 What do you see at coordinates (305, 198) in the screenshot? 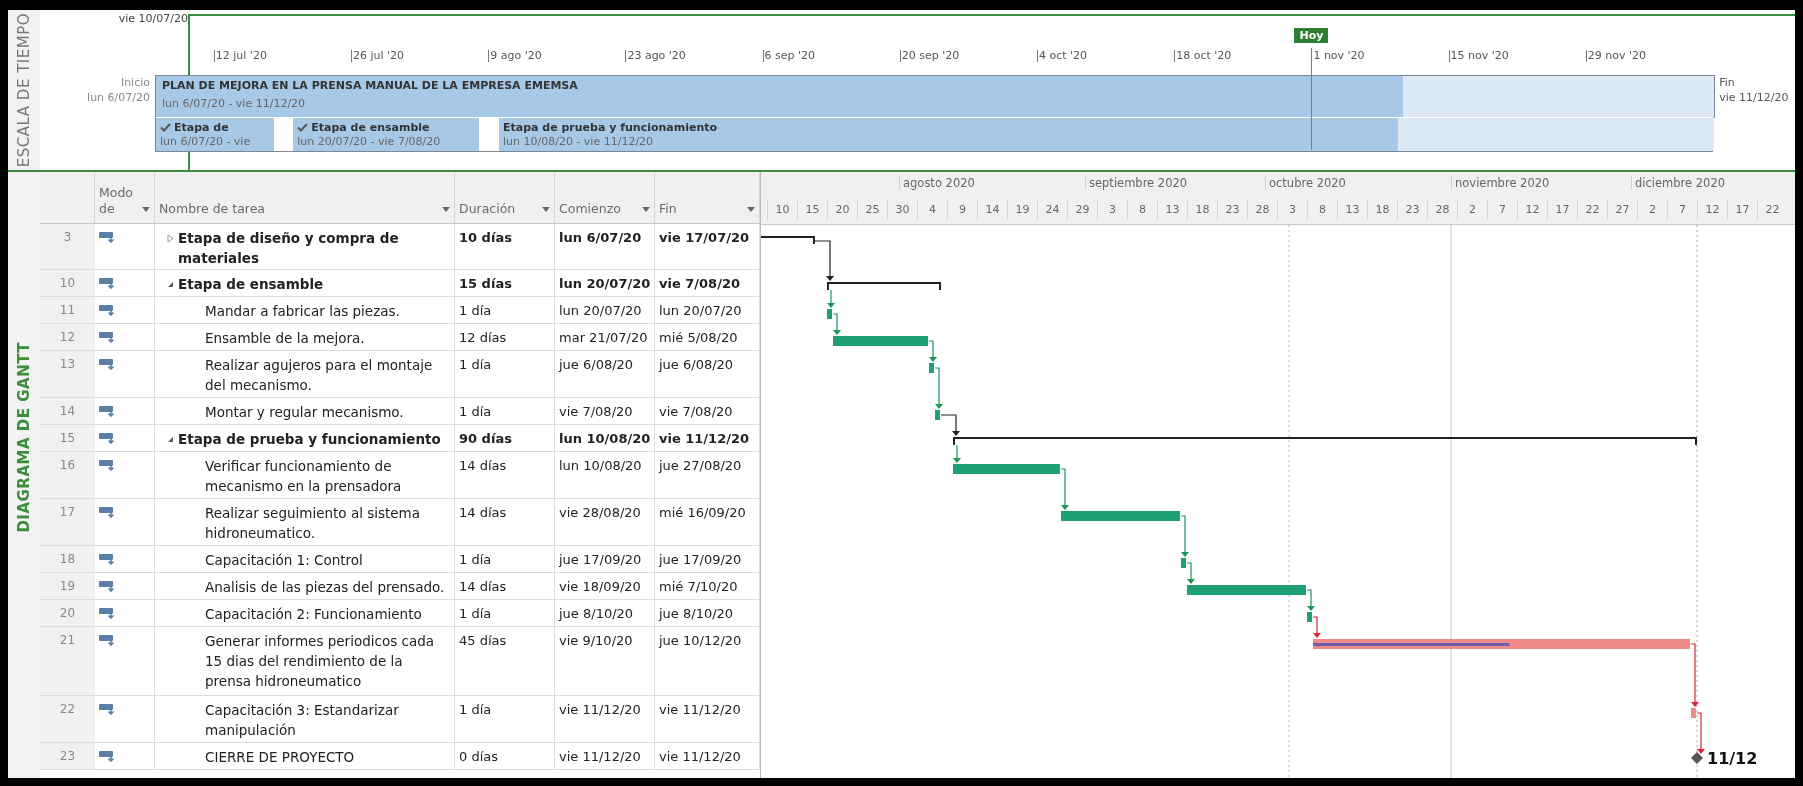
I see `column-header: Nombre de tarea` at bounding box center [305, 198].